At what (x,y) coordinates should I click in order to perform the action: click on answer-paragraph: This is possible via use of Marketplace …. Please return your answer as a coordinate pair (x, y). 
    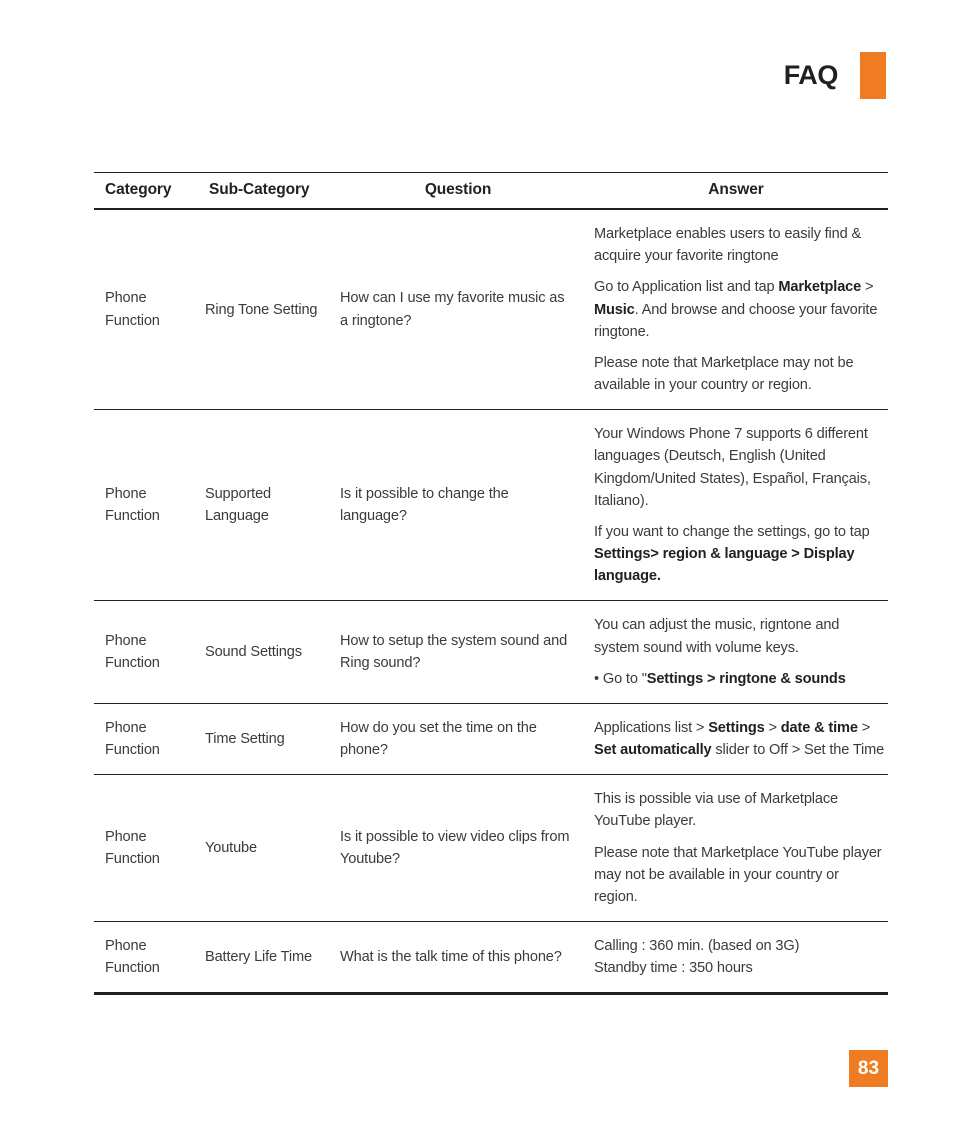
    Looking at the image, I should click on (740, 810).